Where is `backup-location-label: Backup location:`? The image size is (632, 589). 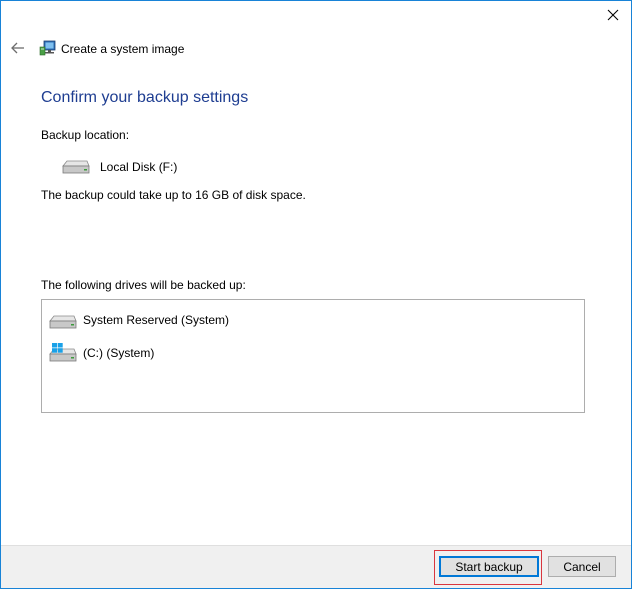
backup-location-label: Backup location: is located at coordinates (85, 135).